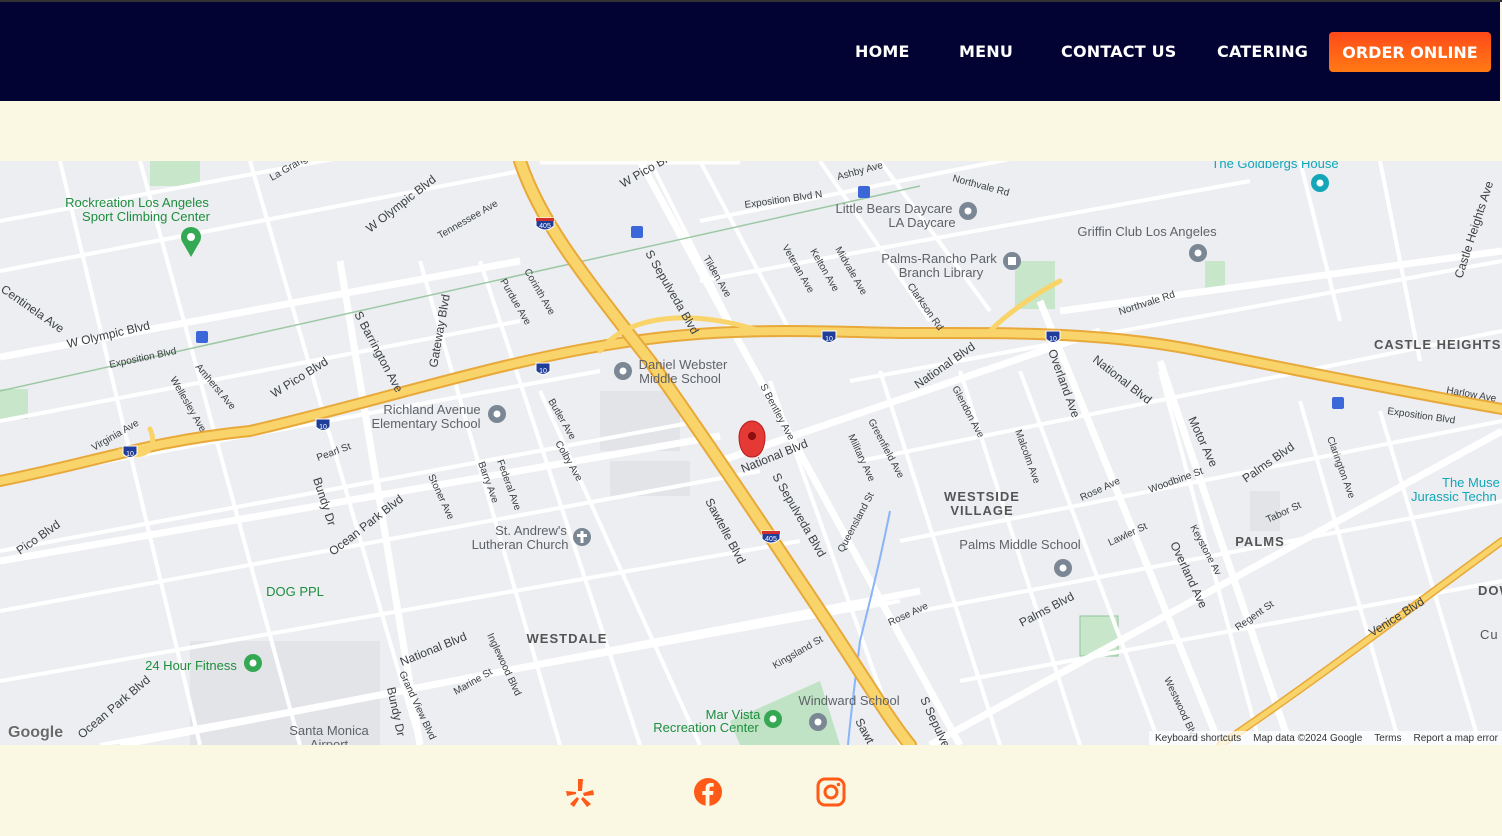 Image resolution: width=1502 pixels, height=836 pixels. Describe the element at coordinates (1471, 482) in the screenshot. I see `museum-label: The Muse` at that location.